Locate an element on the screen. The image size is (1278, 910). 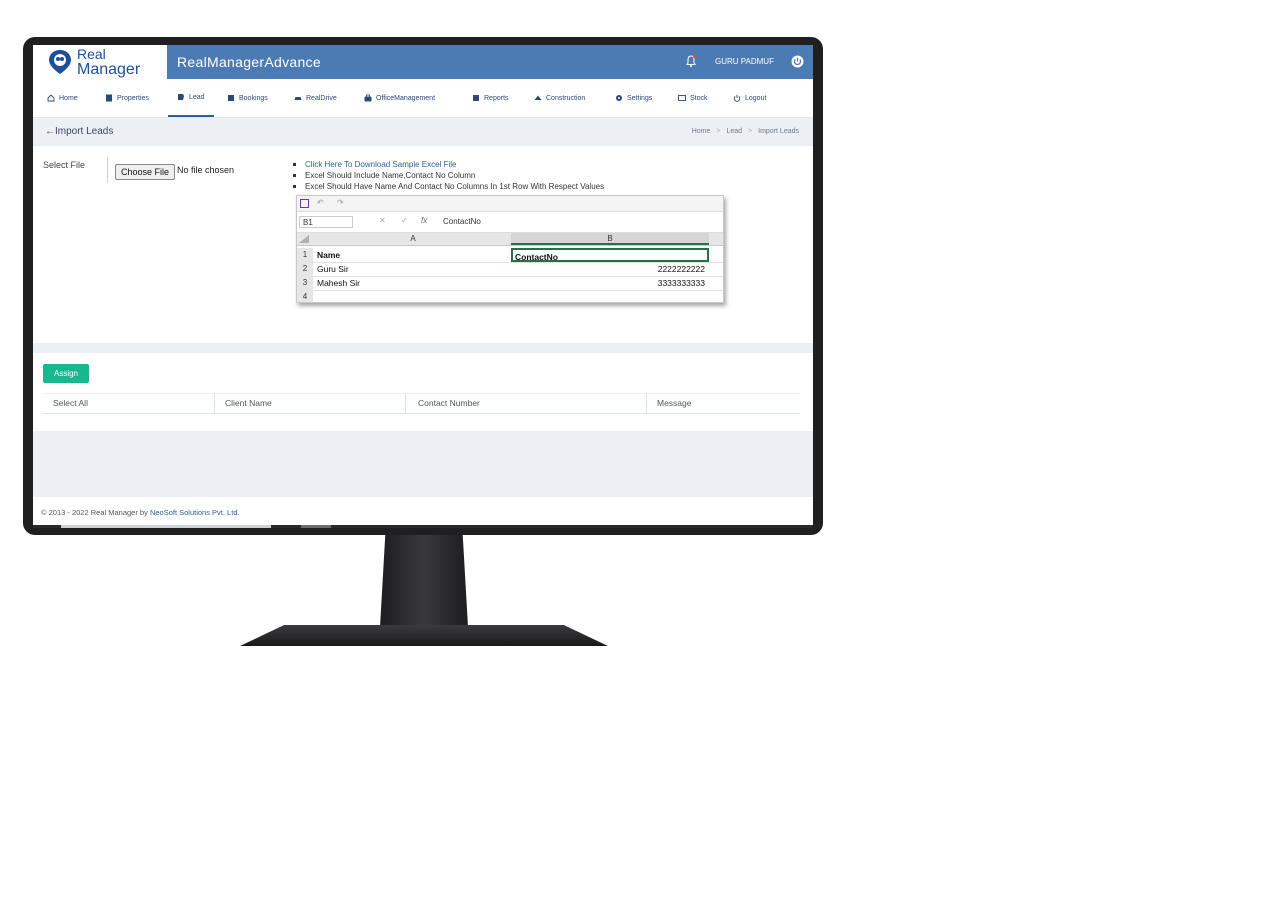
undo-icon: ↶ is located at coordinates (320, 202).